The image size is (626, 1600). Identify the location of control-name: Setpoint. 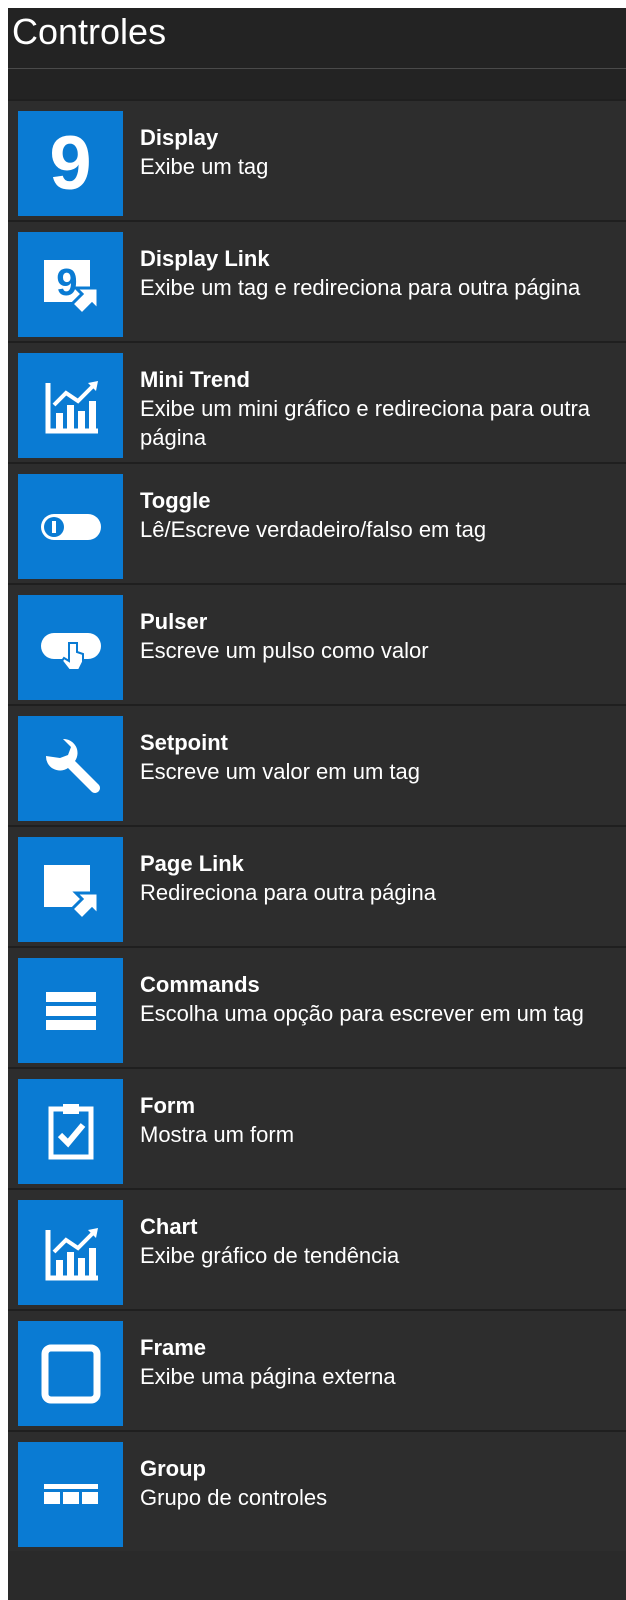
(184, 742).